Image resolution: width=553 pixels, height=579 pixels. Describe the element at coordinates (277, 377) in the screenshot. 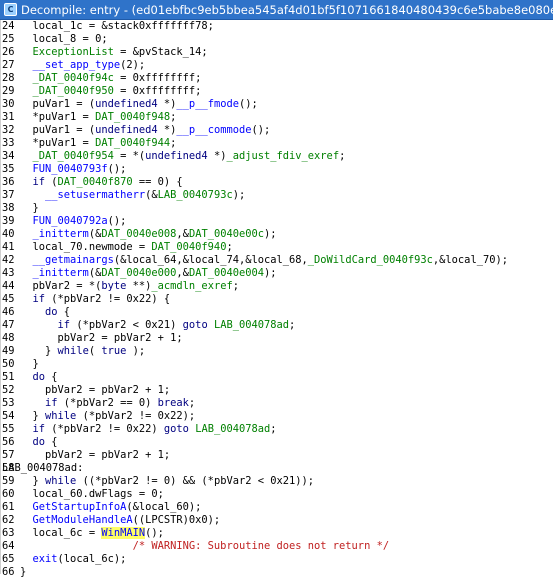

I see `code-line-51: 51 do {` at that location.